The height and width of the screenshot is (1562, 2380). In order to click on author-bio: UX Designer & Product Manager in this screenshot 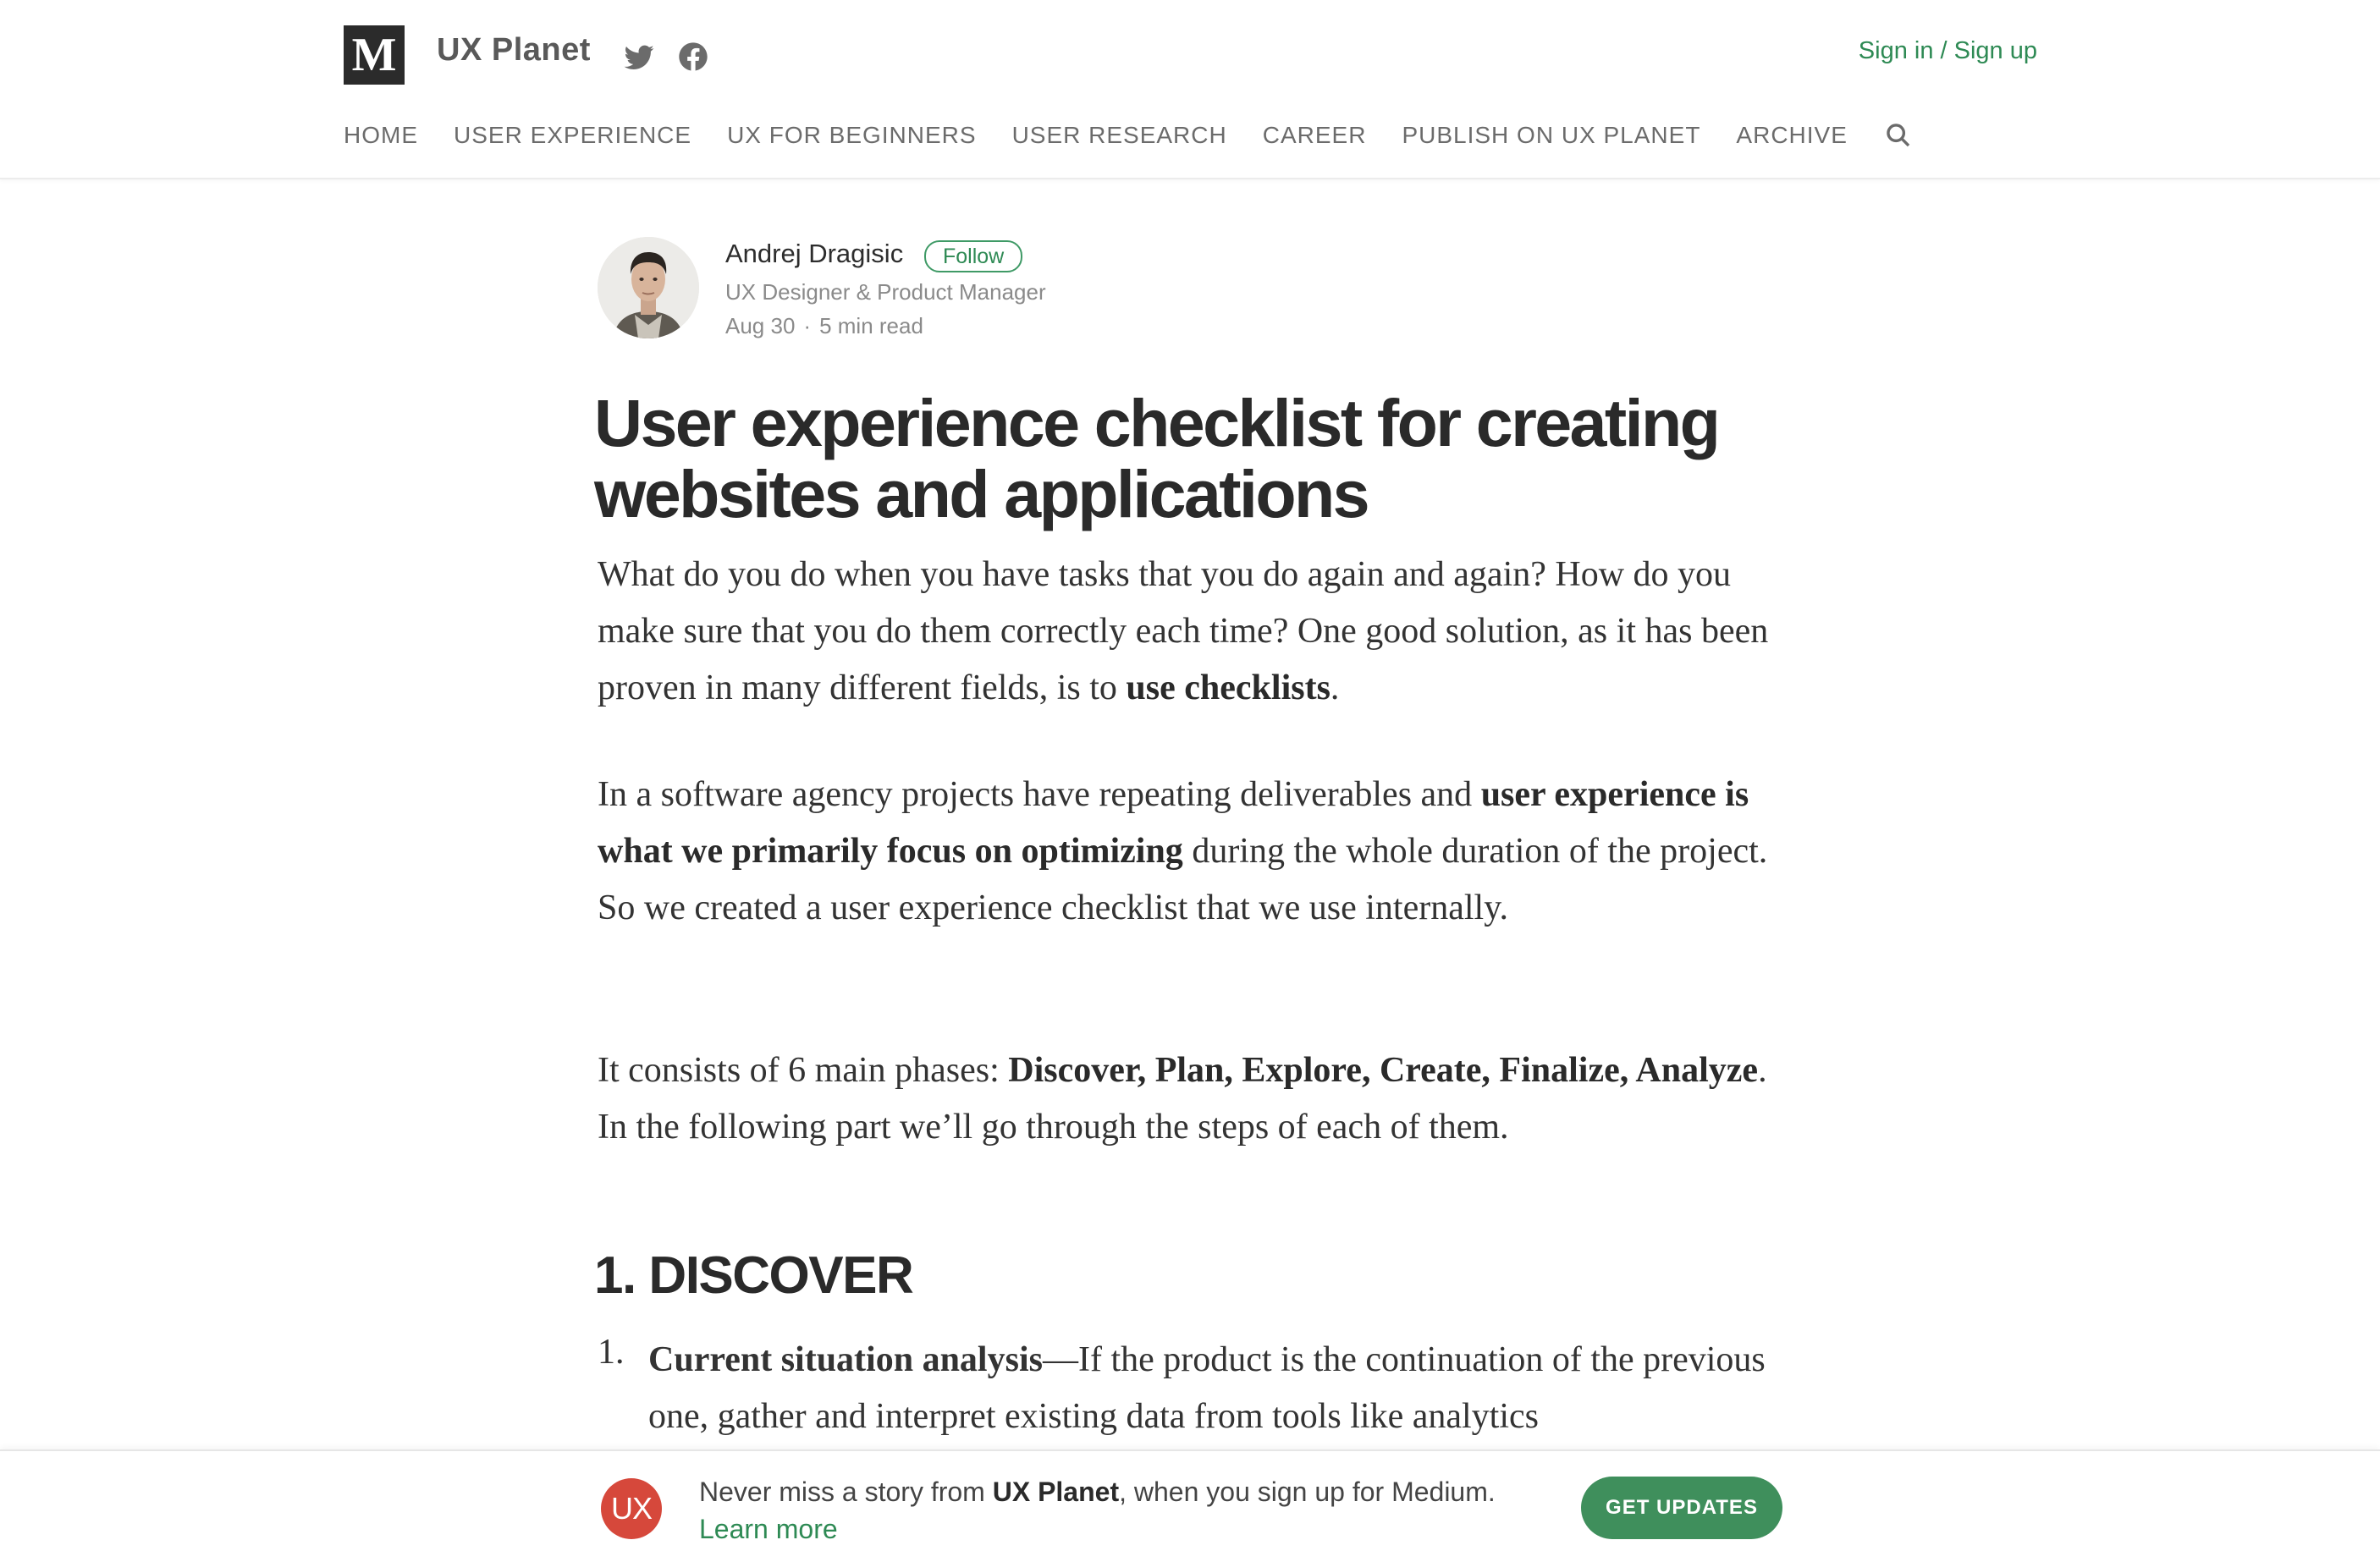, I will do `click(885, 292)`.